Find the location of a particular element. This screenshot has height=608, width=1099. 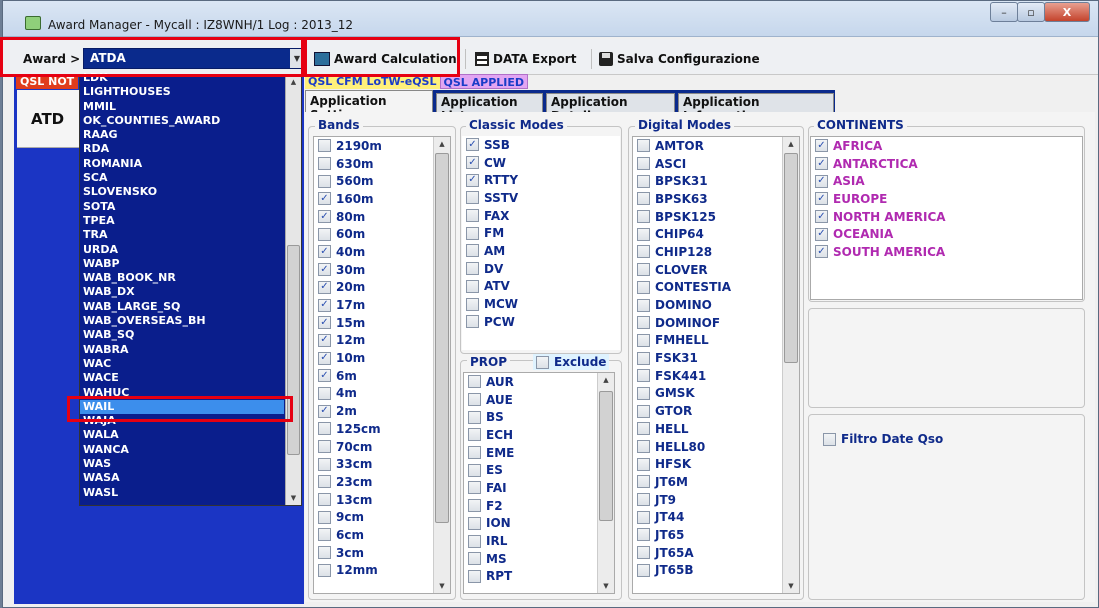

dropdown-option: TPEA is located at coordinates (182, 221).